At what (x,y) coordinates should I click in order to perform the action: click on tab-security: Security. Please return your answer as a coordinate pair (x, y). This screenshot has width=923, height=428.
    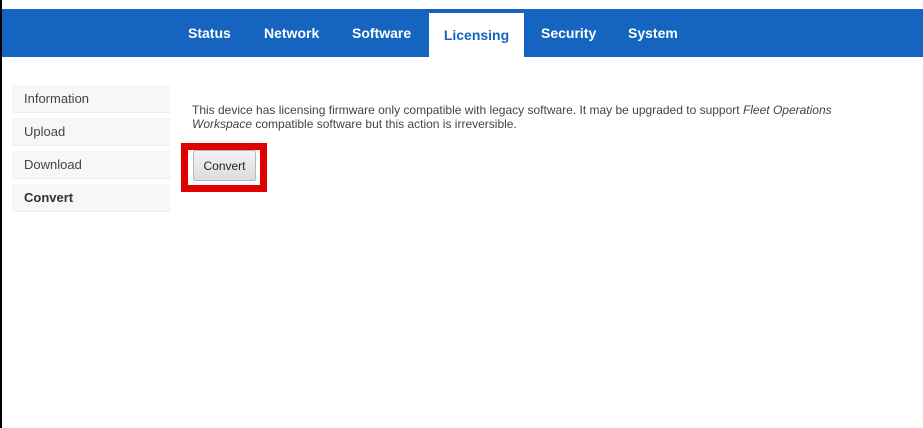
    Looking at the image, I should click on (568, 33).